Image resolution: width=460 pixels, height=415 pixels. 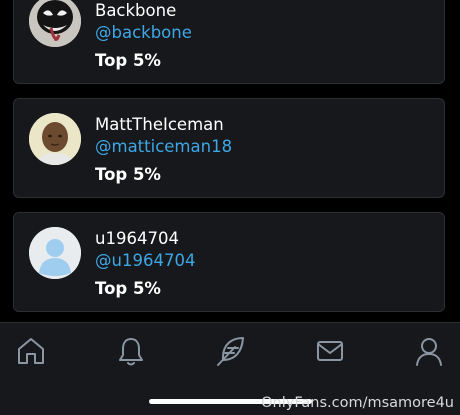 What do you see at coordinates (137, 238) in the screenshot?
I see `subscriber-name: u1964704` at bounding box center [137, 238].